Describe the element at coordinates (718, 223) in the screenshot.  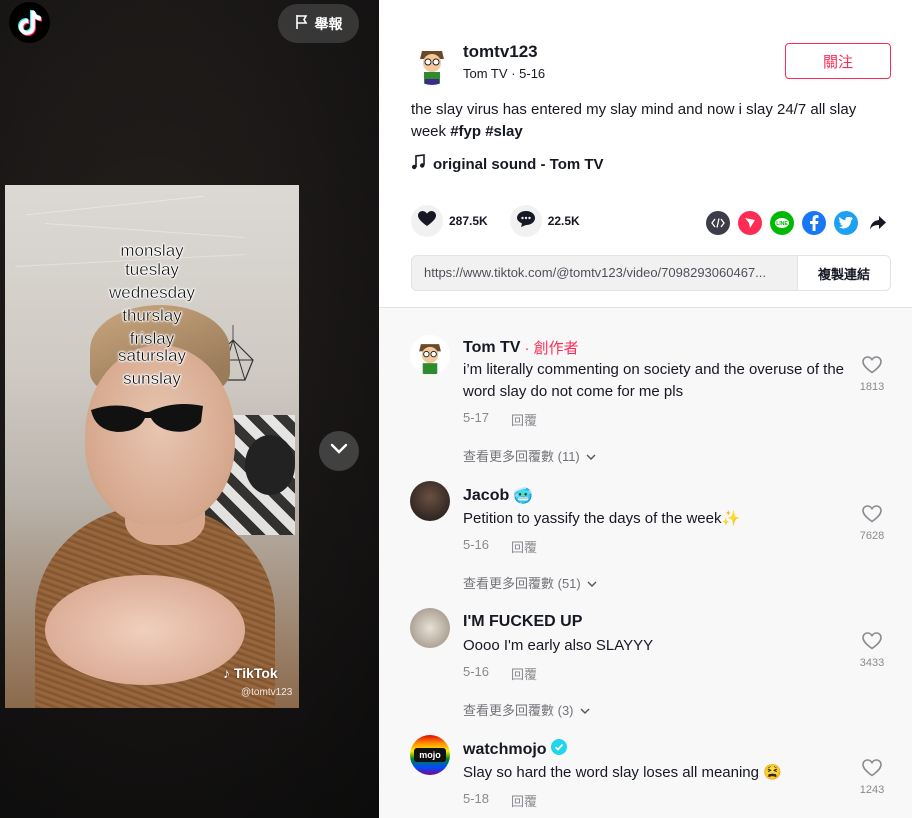
I see `embed-code-icon` at that location.